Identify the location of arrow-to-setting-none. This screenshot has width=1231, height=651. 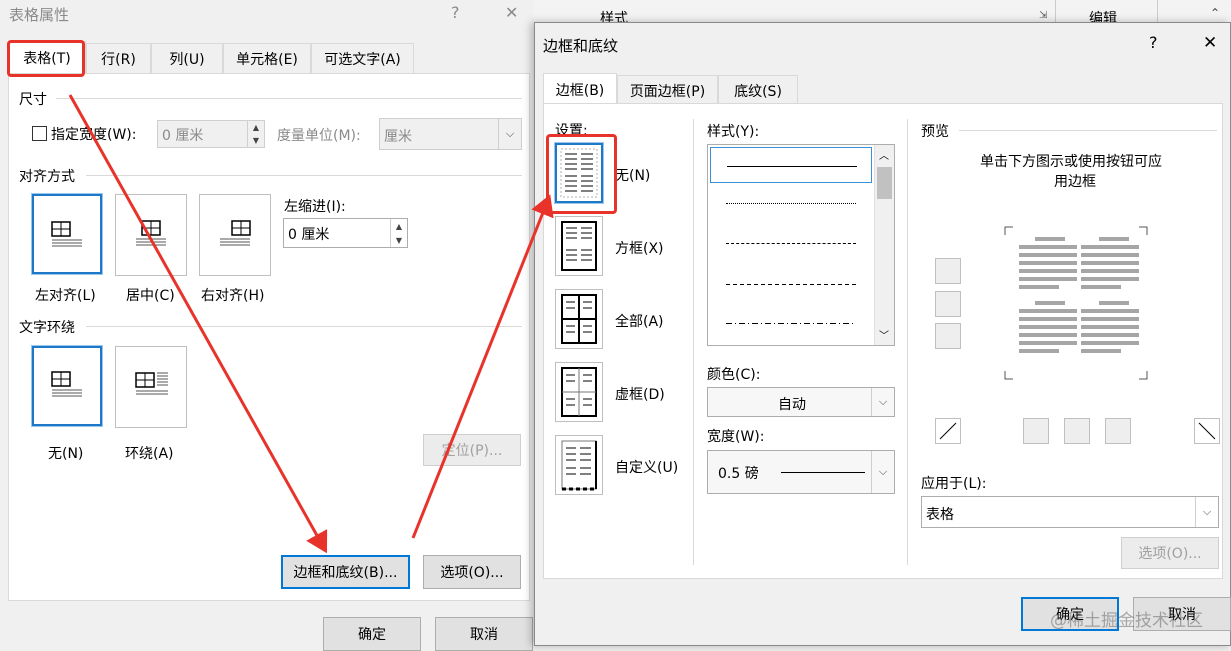
(482, 366).